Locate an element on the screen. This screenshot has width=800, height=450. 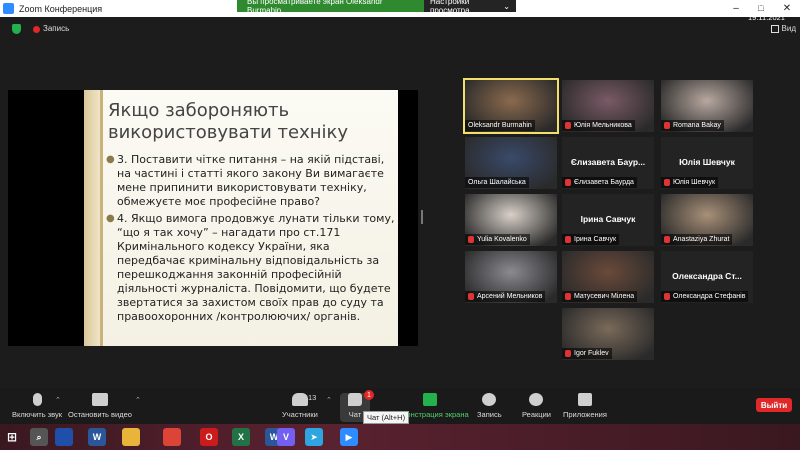
folder-icon is located at coordinates (131, 437).